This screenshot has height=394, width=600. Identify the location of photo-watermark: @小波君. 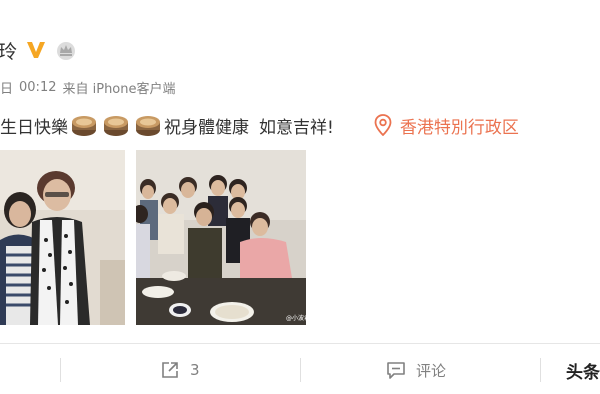
(296, 318).